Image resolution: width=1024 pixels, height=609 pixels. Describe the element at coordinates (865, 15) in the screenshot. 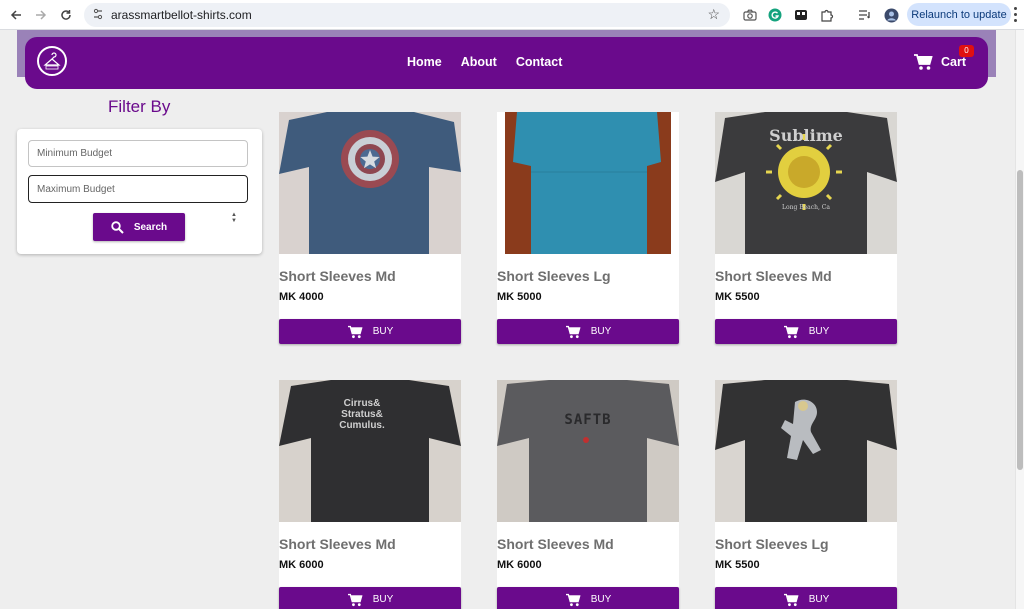

I see `reading-list-icon` at that location.